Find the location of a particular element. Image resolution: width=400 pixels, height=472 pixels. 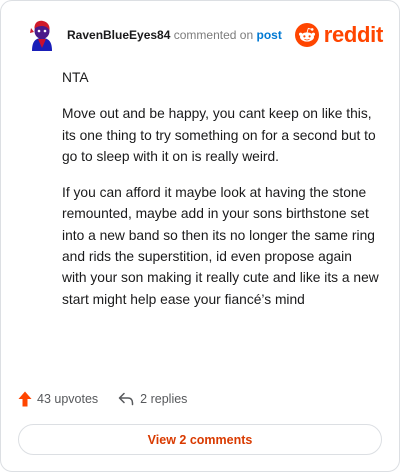

reddit-brand: reddit is located at coordinates (339, 34).